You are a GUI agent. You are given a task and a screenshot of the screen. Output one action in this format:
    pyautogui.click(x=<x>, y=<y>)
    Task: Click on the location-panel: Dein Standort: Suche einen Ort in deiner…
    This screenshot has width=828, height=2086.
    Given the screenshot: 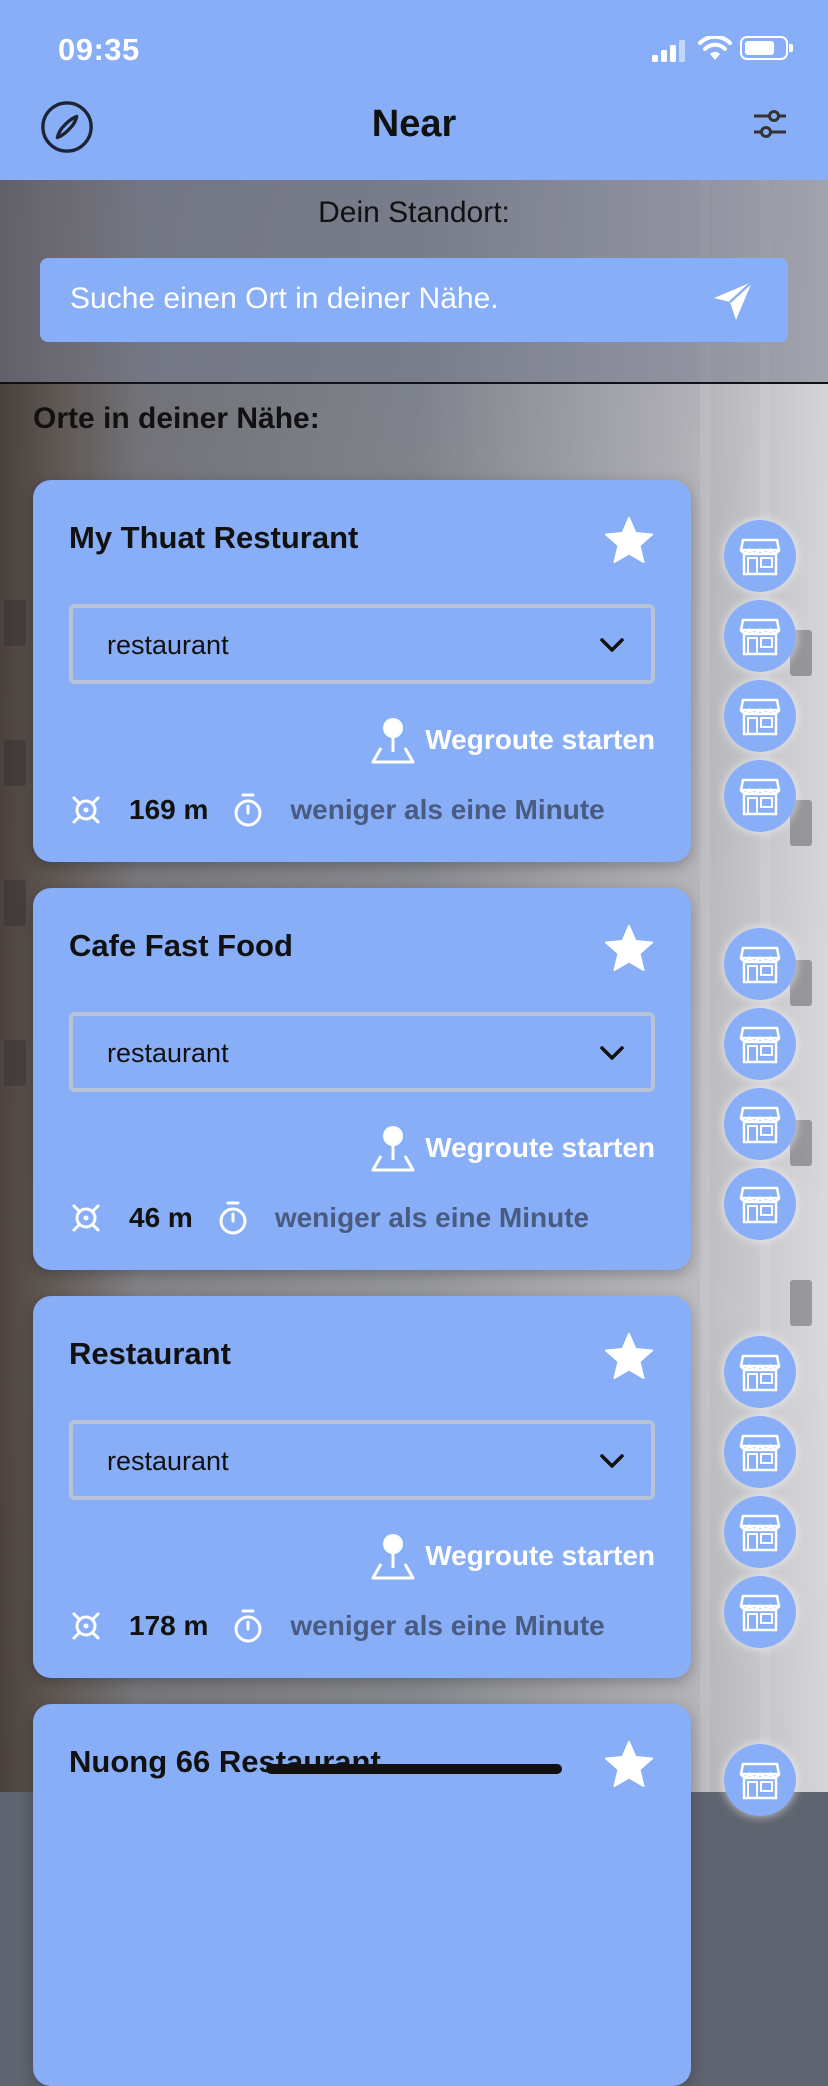 What is the action you would take?
    pyautogui.click(x=414, y=282)
    